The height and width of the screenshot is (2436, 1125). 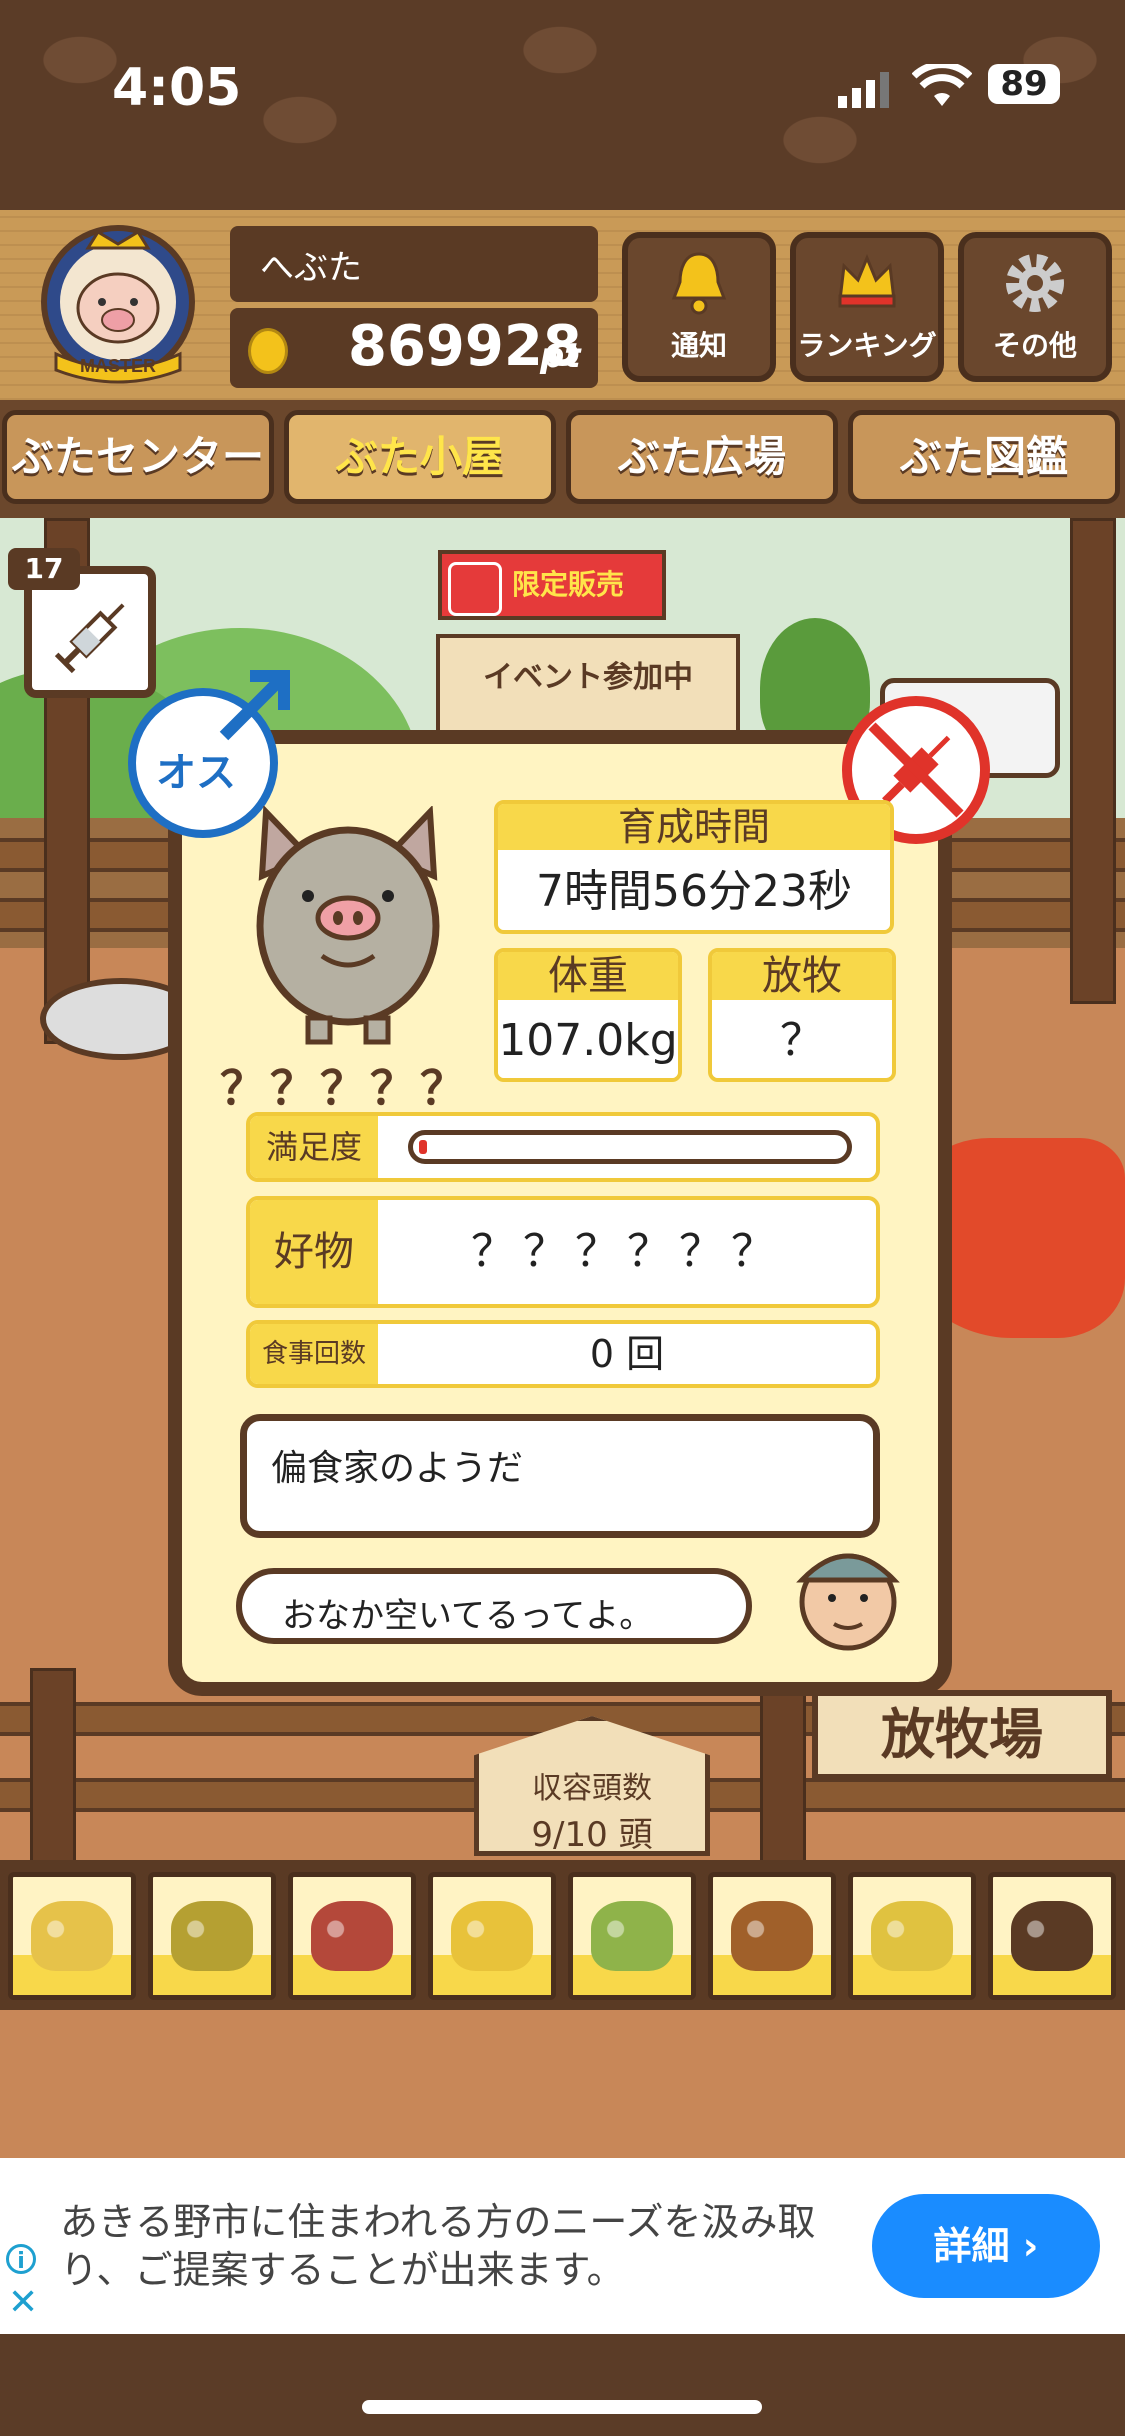 What do you see at coordinates (1024, 84) in the screenshot?
I see `battery-level: 89` at bounding box center [1024, 84].